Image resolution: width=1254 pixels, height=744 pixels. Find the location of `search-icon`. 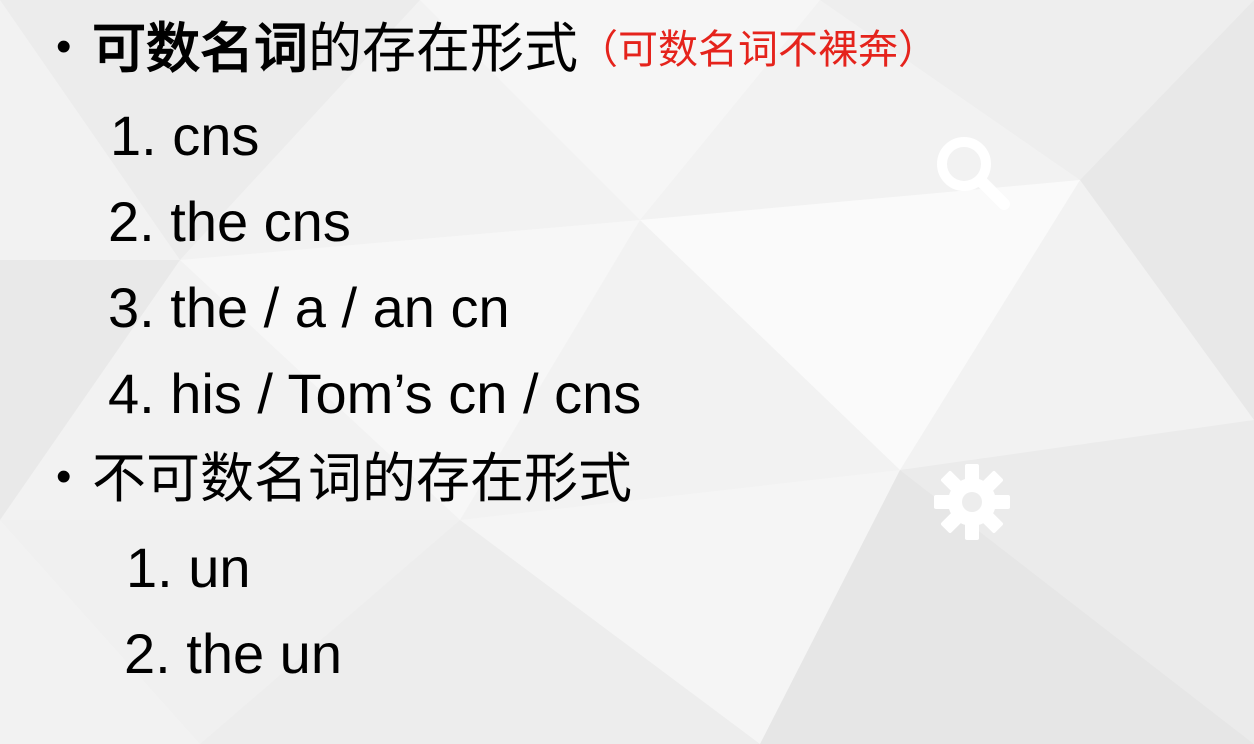

search-icon is located at coordinates (973, 173).